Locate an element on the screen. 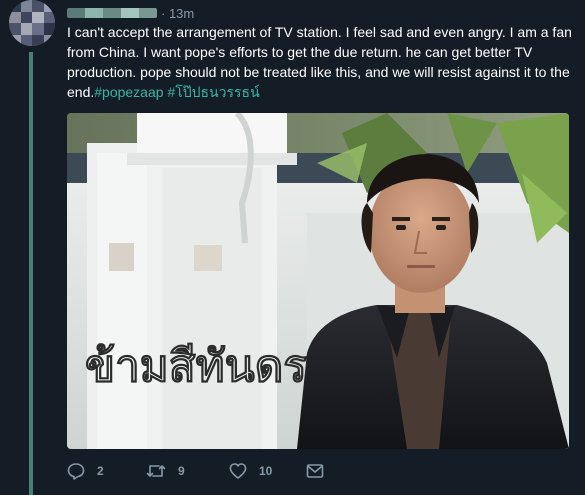 This screenshot has width=585, height=495. reply-button: 2 is located at coordinates (106, 471).